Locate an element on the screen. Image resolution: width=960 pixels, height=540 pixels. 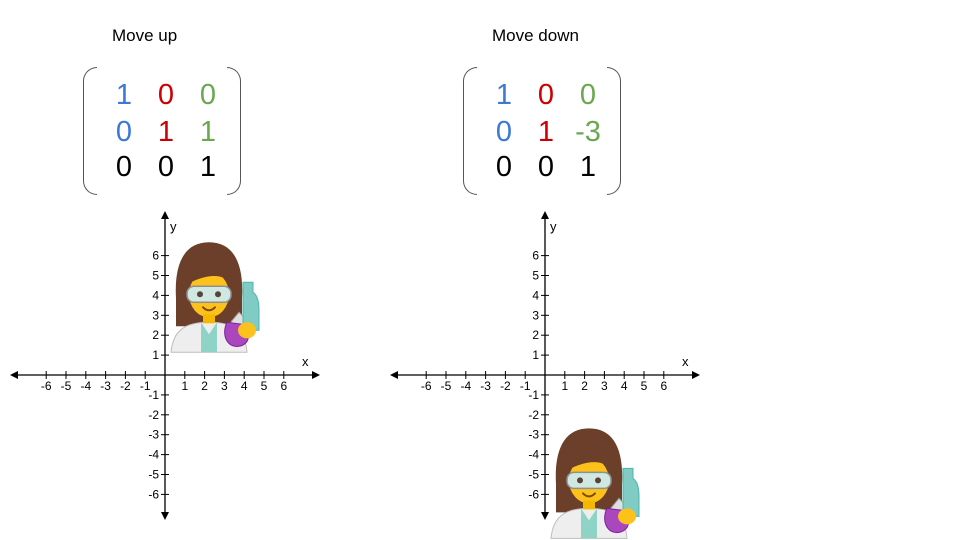
transformation-matrix: 1 0 0 0 1 -3 0 0 1 is located at coordinates (542, 131).